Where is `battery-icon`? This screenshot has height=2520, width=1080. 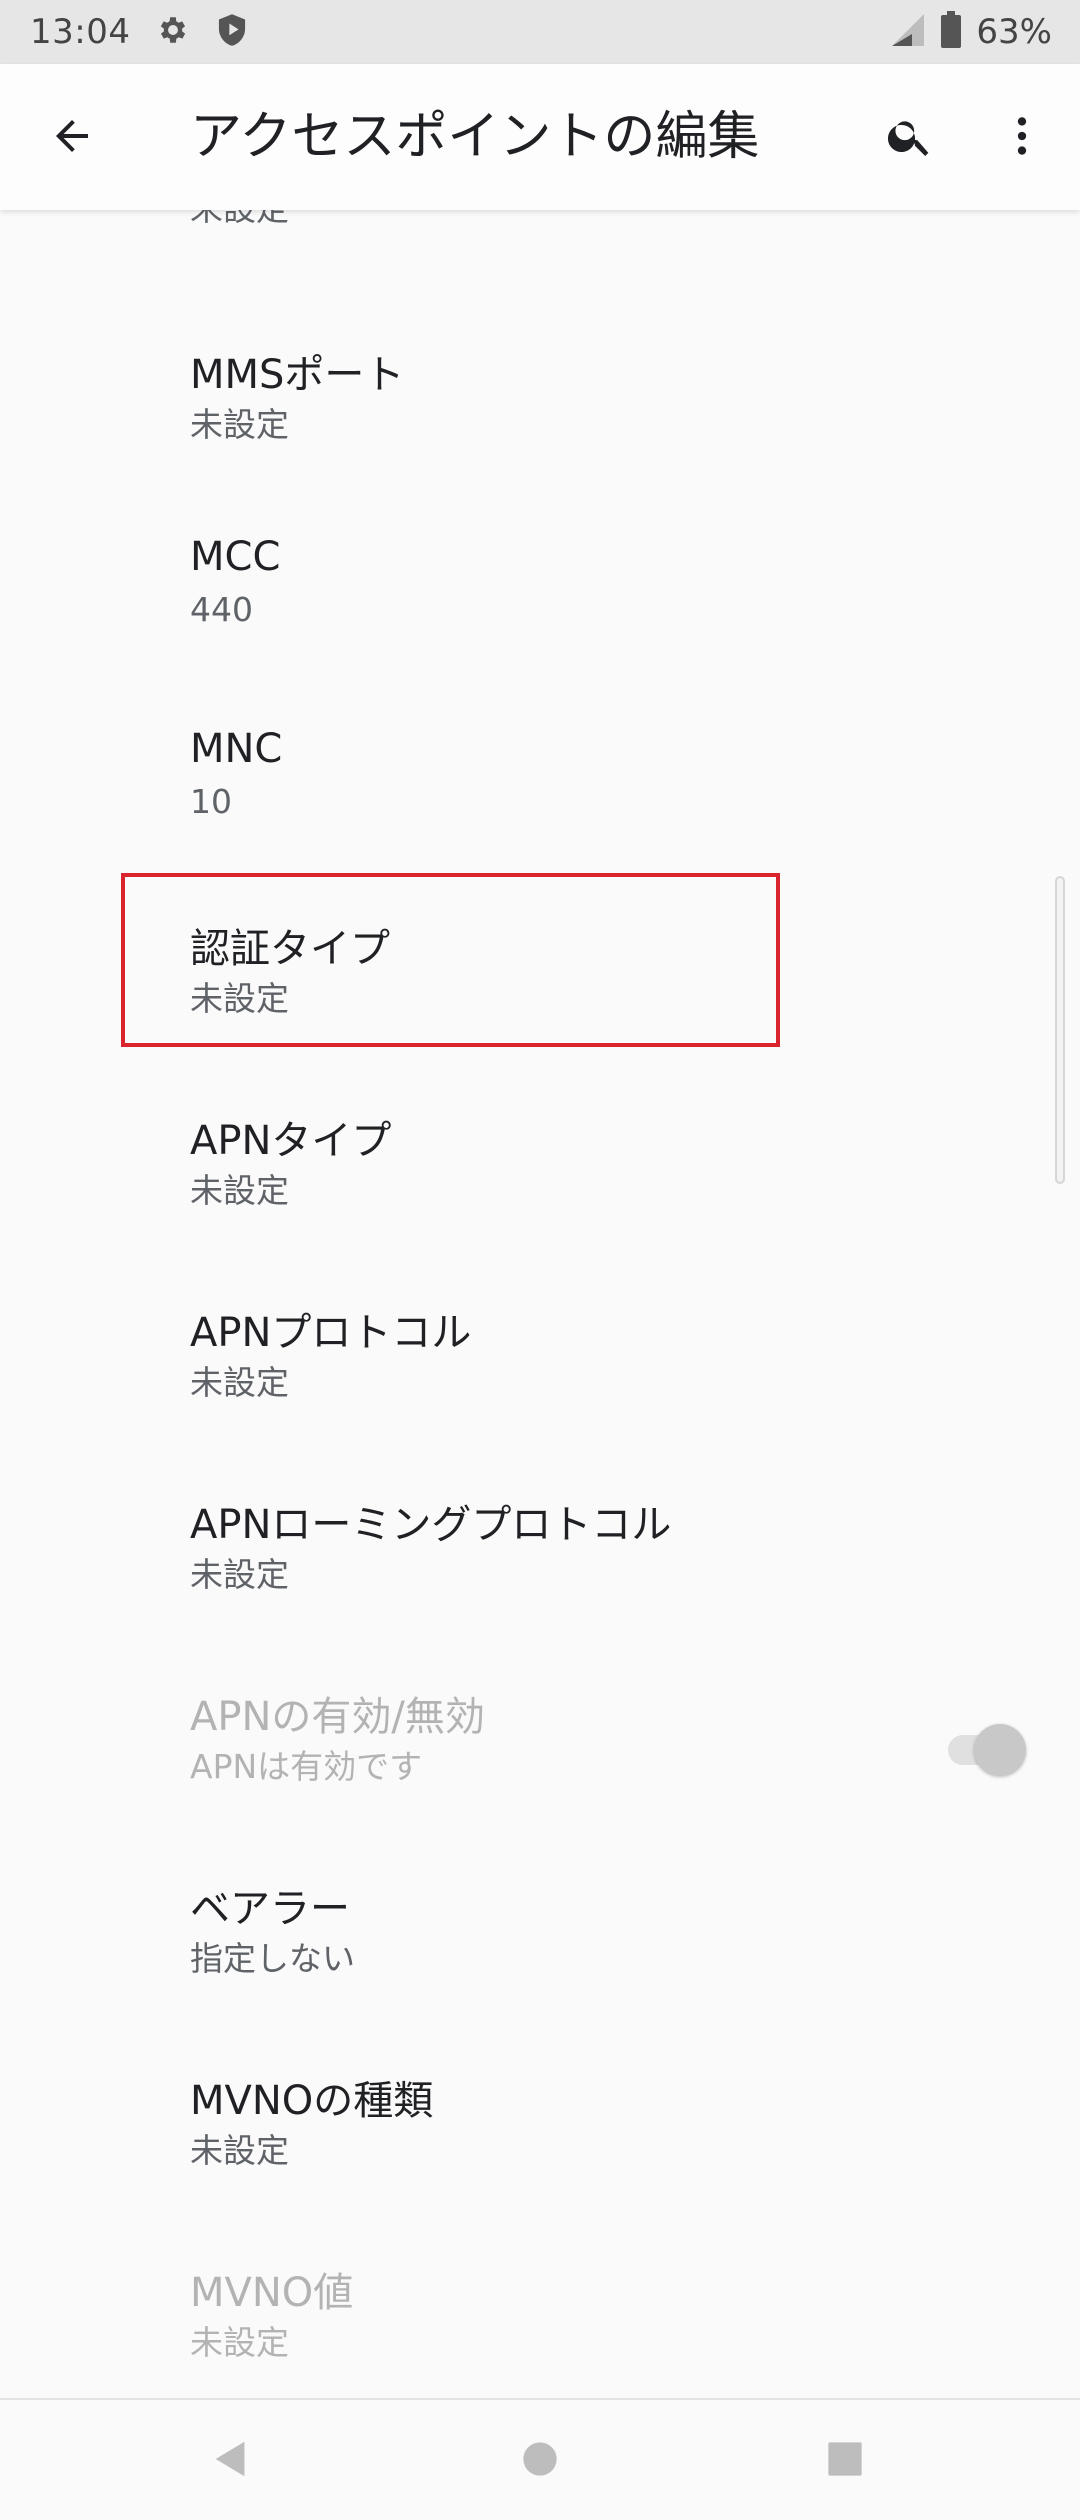 battery-icon is located at coordinates (951, 32).